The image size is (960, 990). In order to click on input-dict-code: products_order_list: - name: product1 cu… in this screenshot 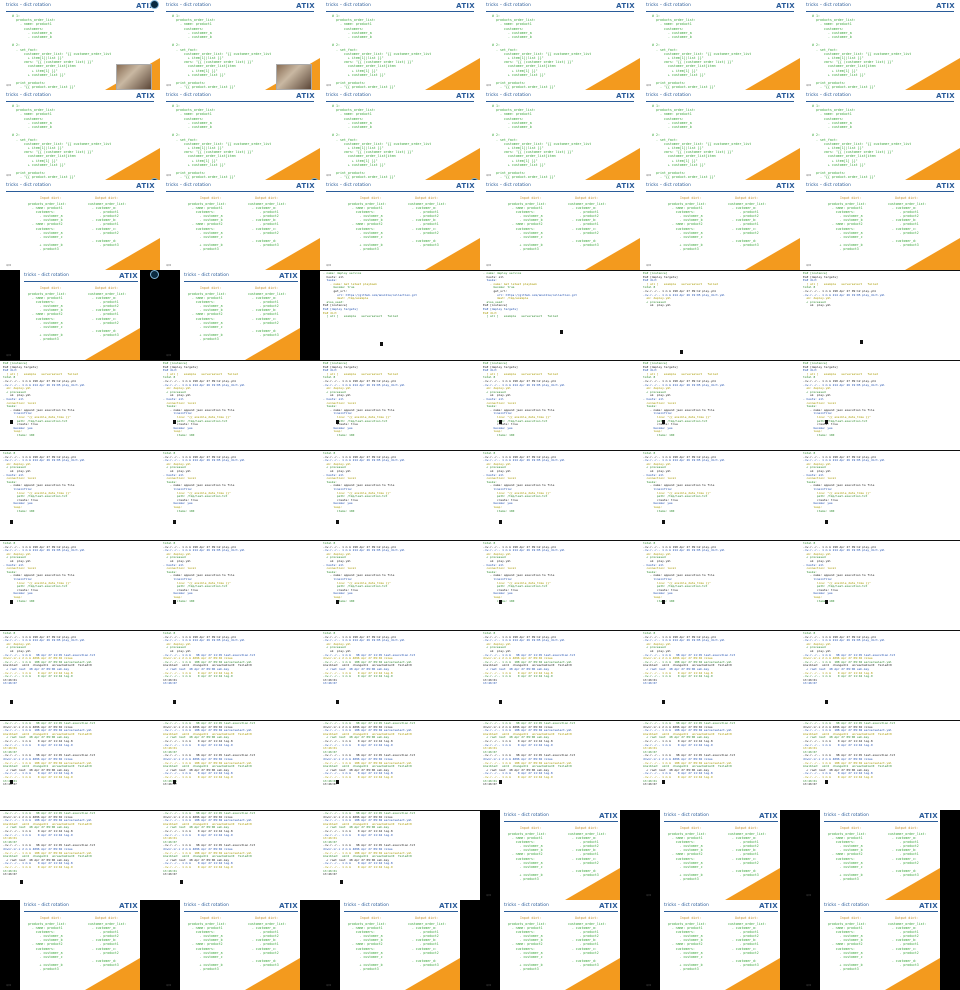, I will do `click(847, 227)`.